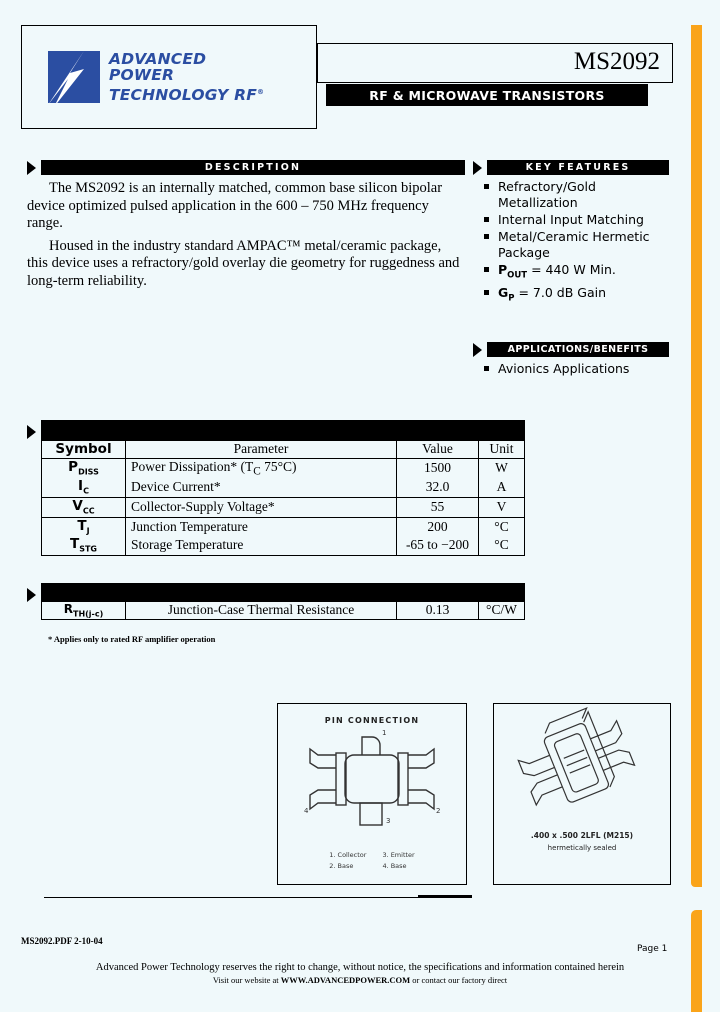 Image resolution: width=720 pixels, height=1012 pixels. I want to click on cell-value: 200, so click(437, 526).